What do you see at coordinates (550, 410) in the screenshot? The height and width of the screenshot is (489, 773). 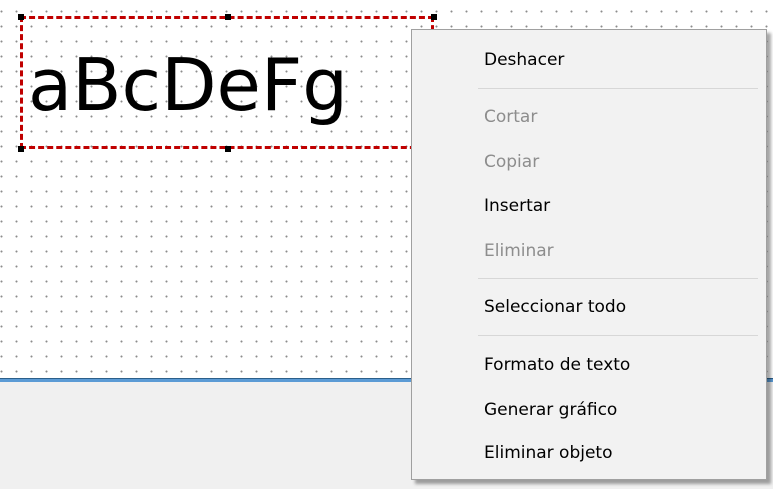 I see `menu-item-generar-grafico: Generar gráfico` at bounding box center [550, 410].